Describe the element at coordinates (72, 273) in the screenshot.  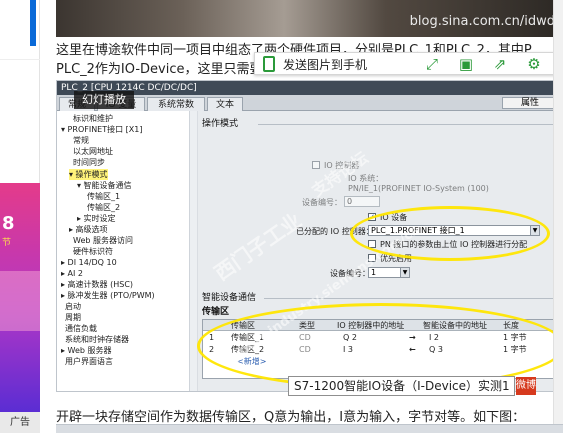
I see `tree-item: ▸ AI 2` at that location.